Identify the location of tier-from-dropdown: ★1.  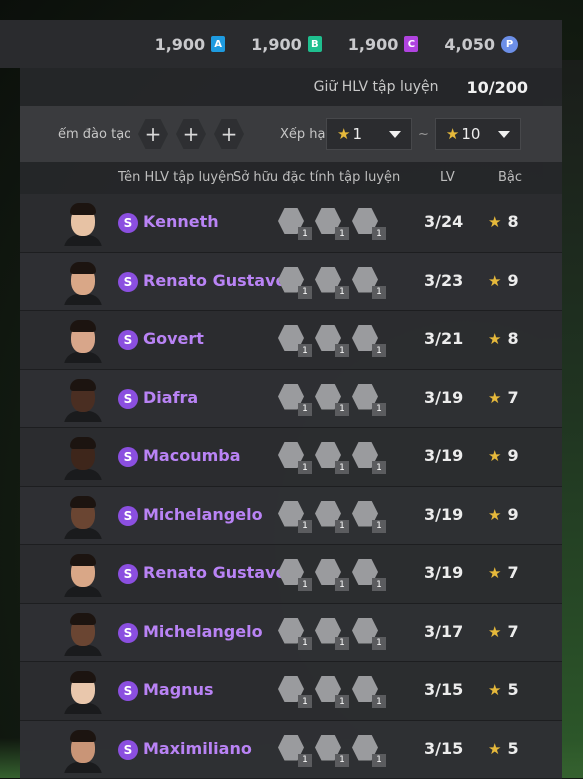
(369, 134).